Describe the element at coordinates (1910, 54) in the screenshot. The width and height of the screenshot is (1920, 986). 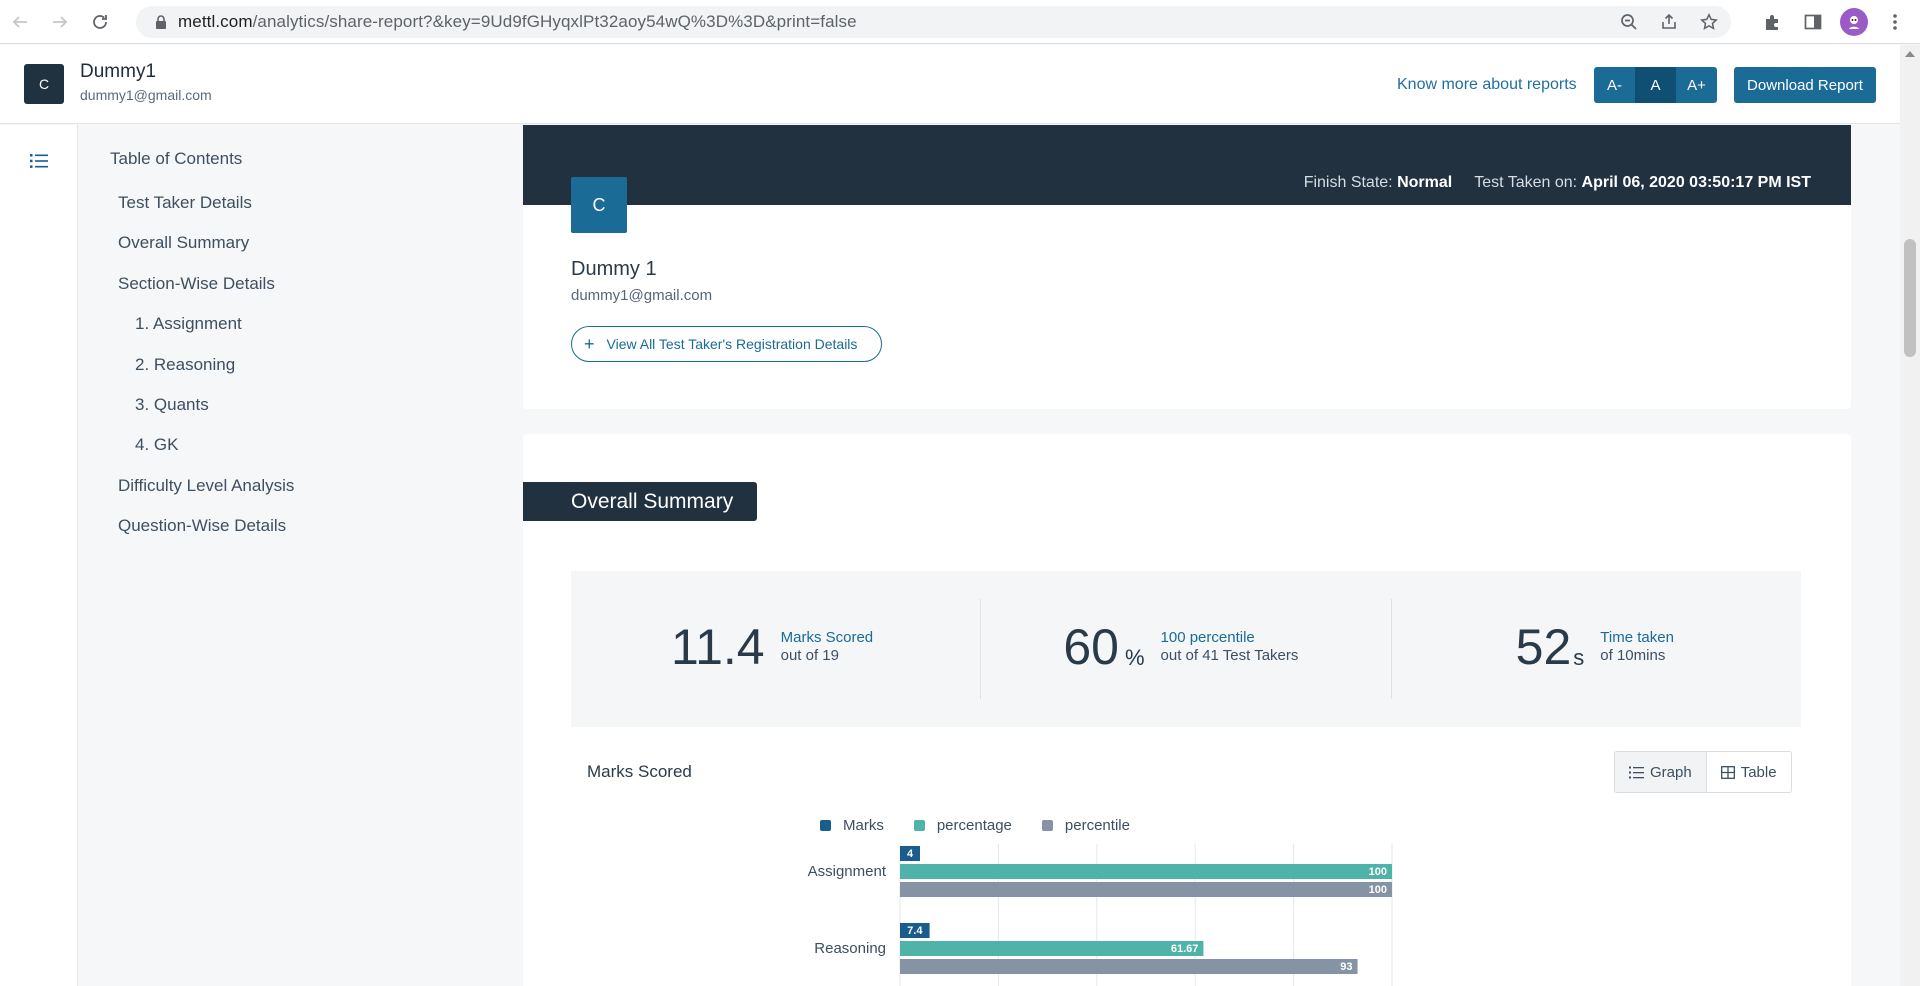
I see `scroll-up-arrow-icon` at that location.